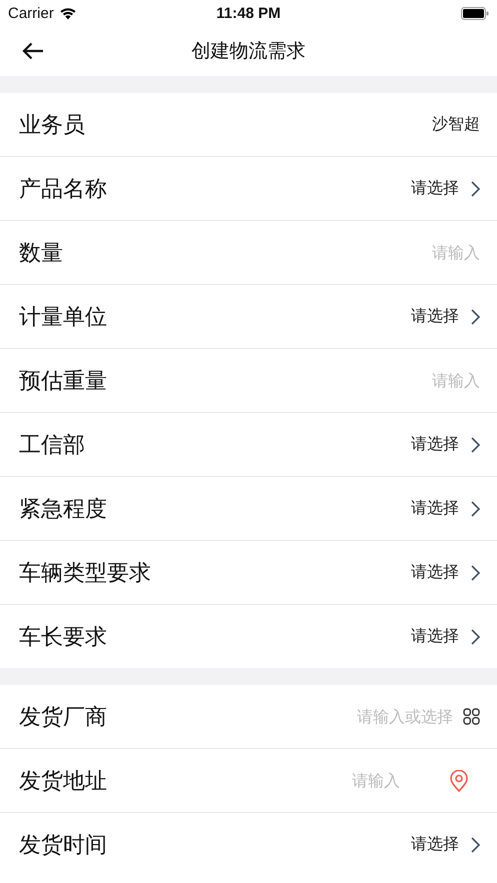 This screenshot has width=497, height=883. I want to click on form-row: 数量 请输入, so click(248, 253).